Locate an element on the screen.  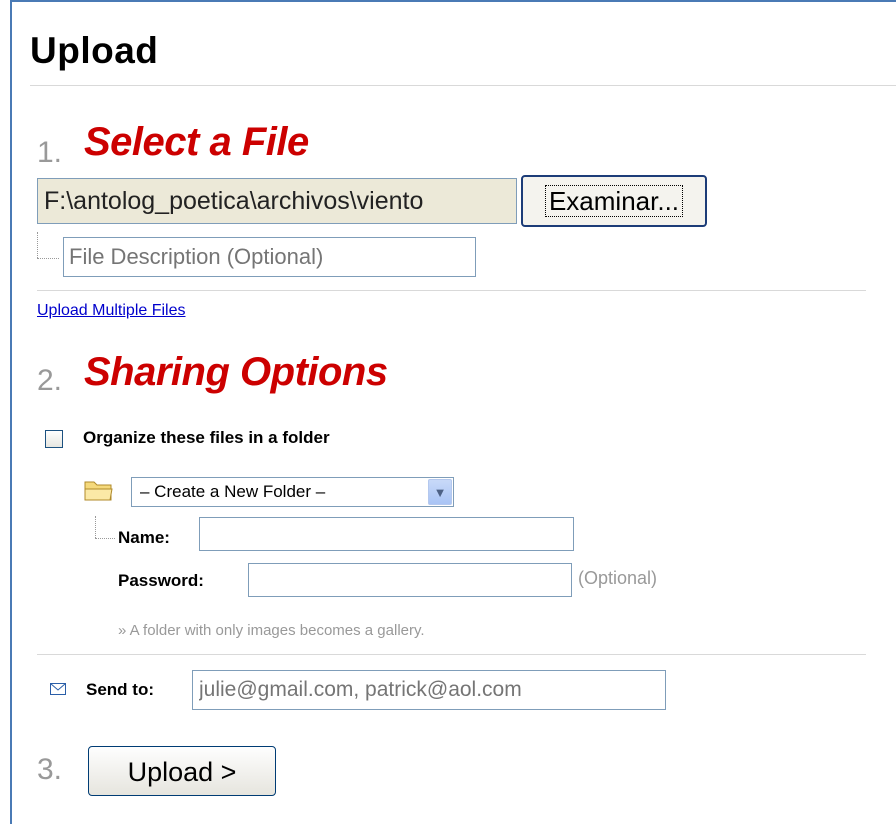
send-to-input is located at coordinates (429, 690).